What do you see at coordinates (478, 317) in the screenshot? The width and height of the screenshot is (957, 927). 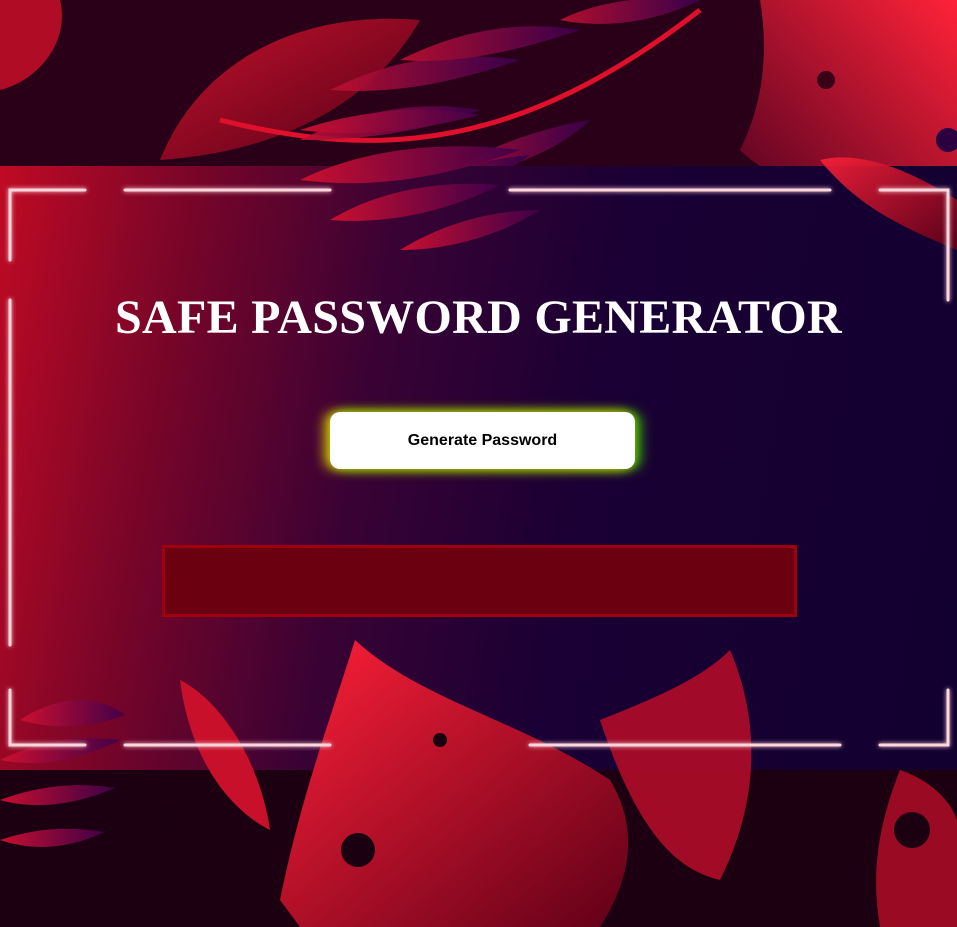 I see `page-title: SAFE PASSWORD GENERATOR` at bounding box center [478, 317].